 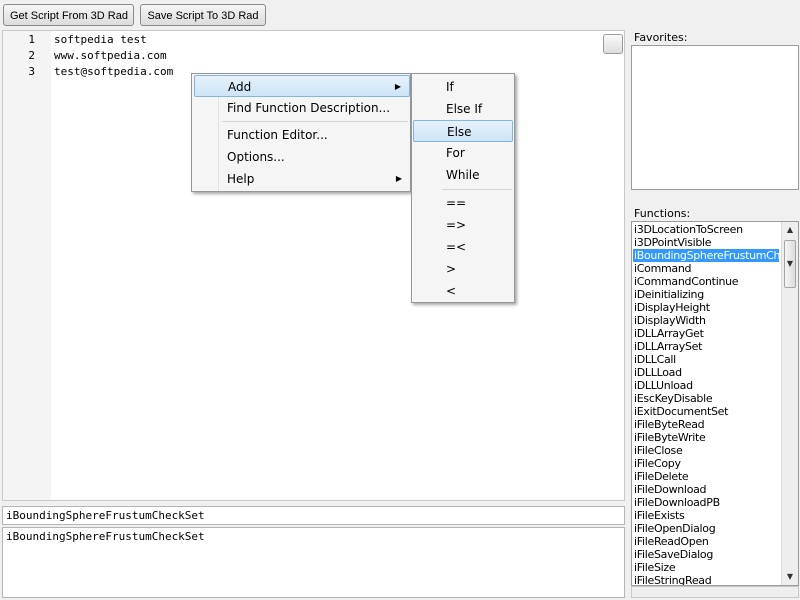 I want to click on submenu-item-equals: ==, so click(x=463, y=203).